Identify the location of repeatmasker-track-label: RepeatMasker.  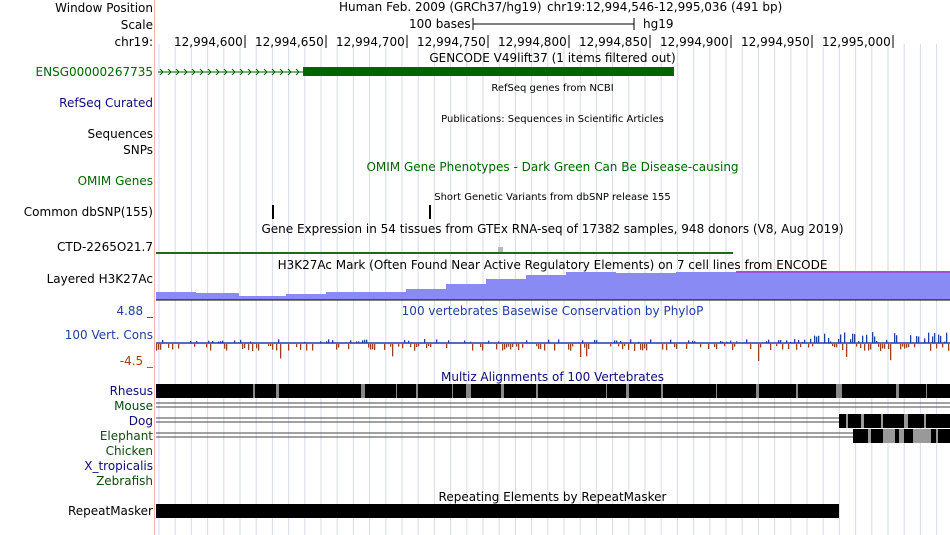
(110, 511).